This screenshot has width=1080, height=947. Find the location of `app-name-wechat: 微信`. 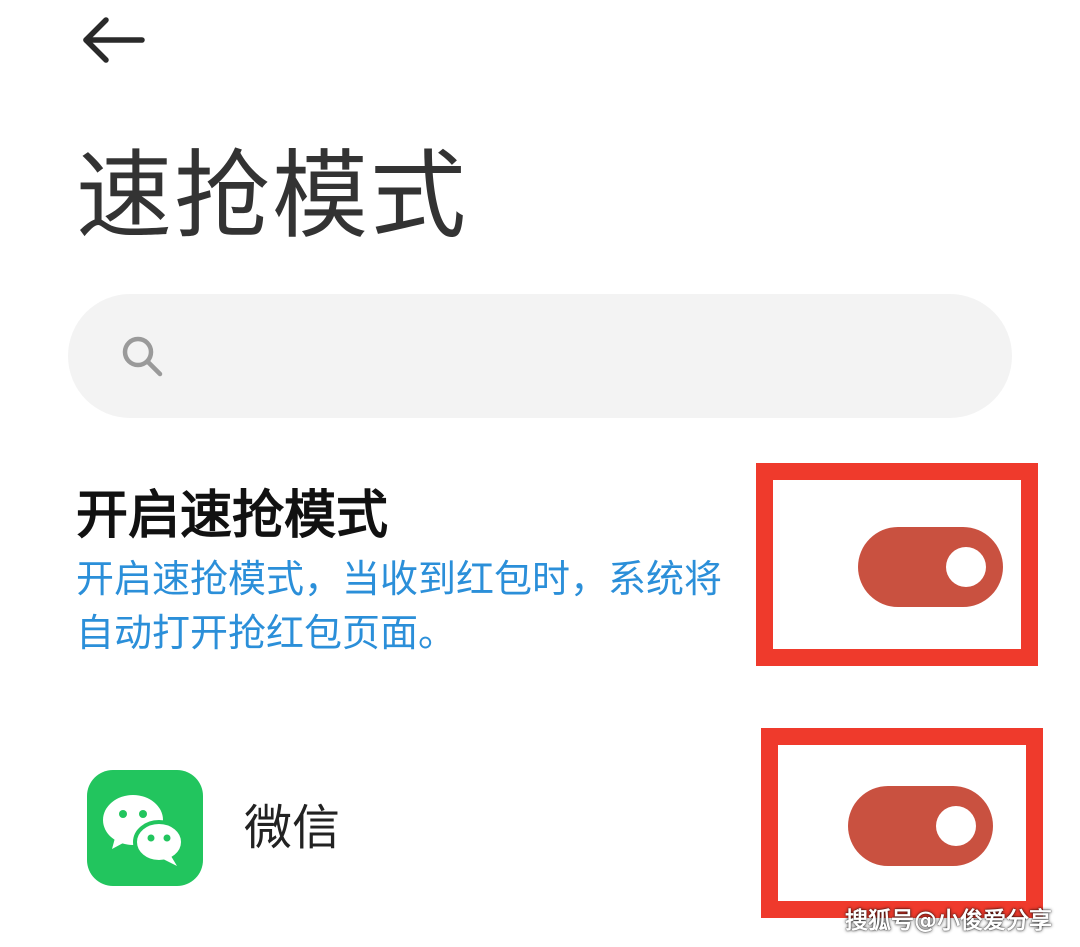

app-name-wechat: 微信 is located at coordinates (292, 828).